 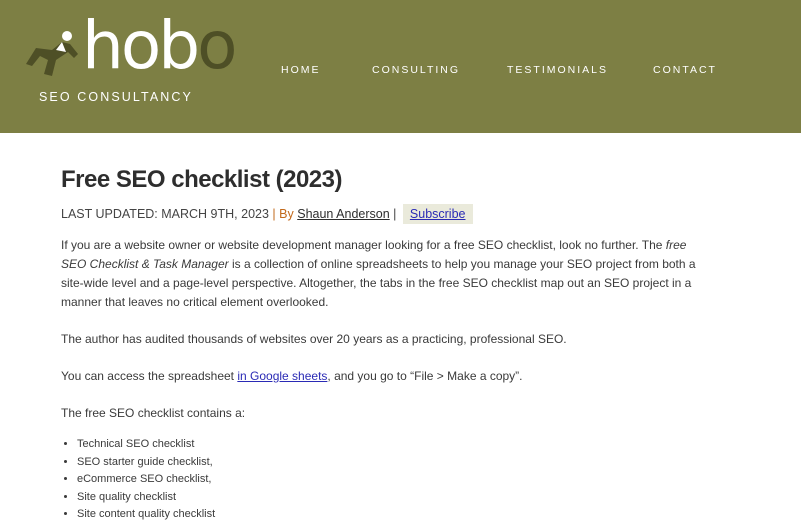 What do you see at coordinates (116, 97) in the screenshot?
I see `logo-tagline: SEO CONSULTANCY` at bounding box center [116, 97].